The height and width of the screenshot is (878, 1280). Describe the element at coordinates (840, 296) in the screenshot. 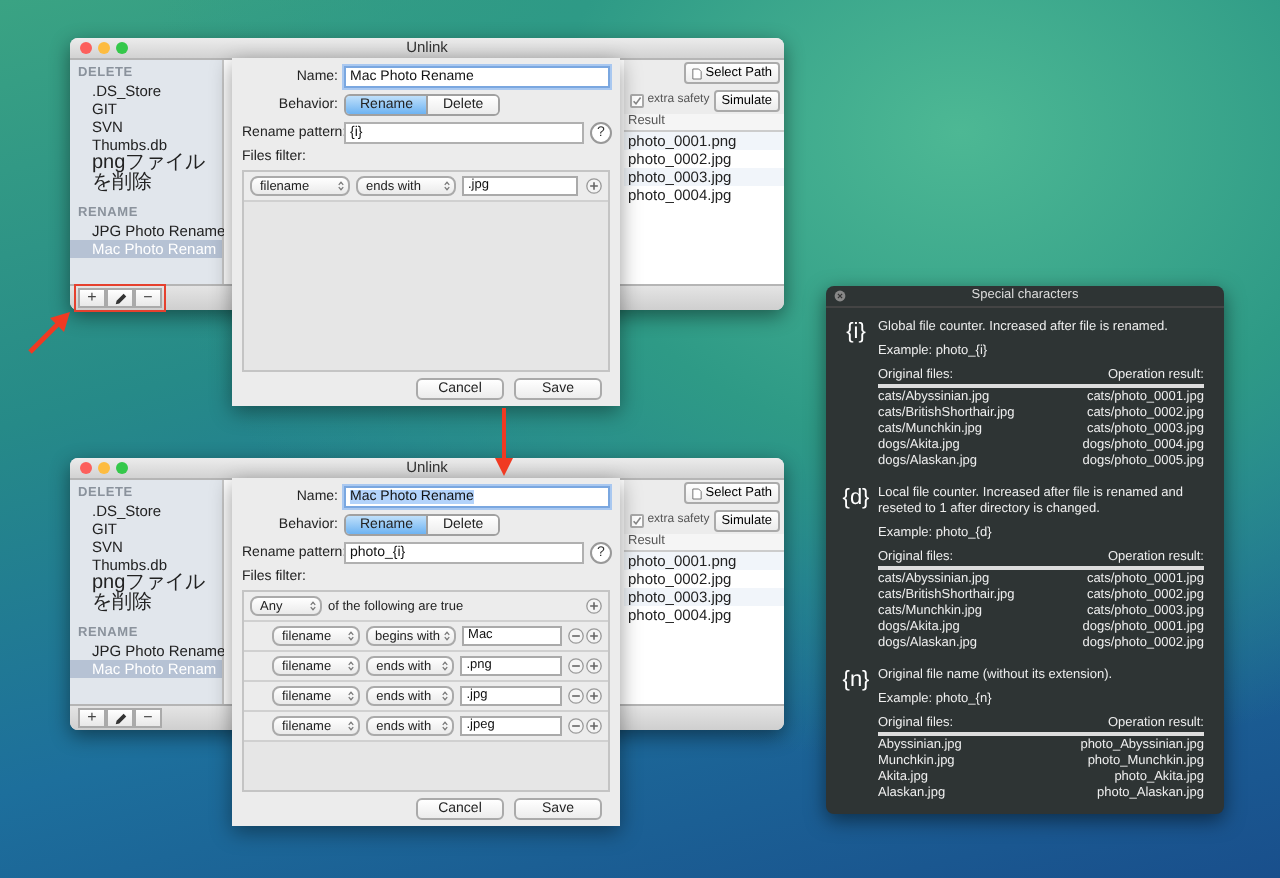

I see `close-icon` at that location.